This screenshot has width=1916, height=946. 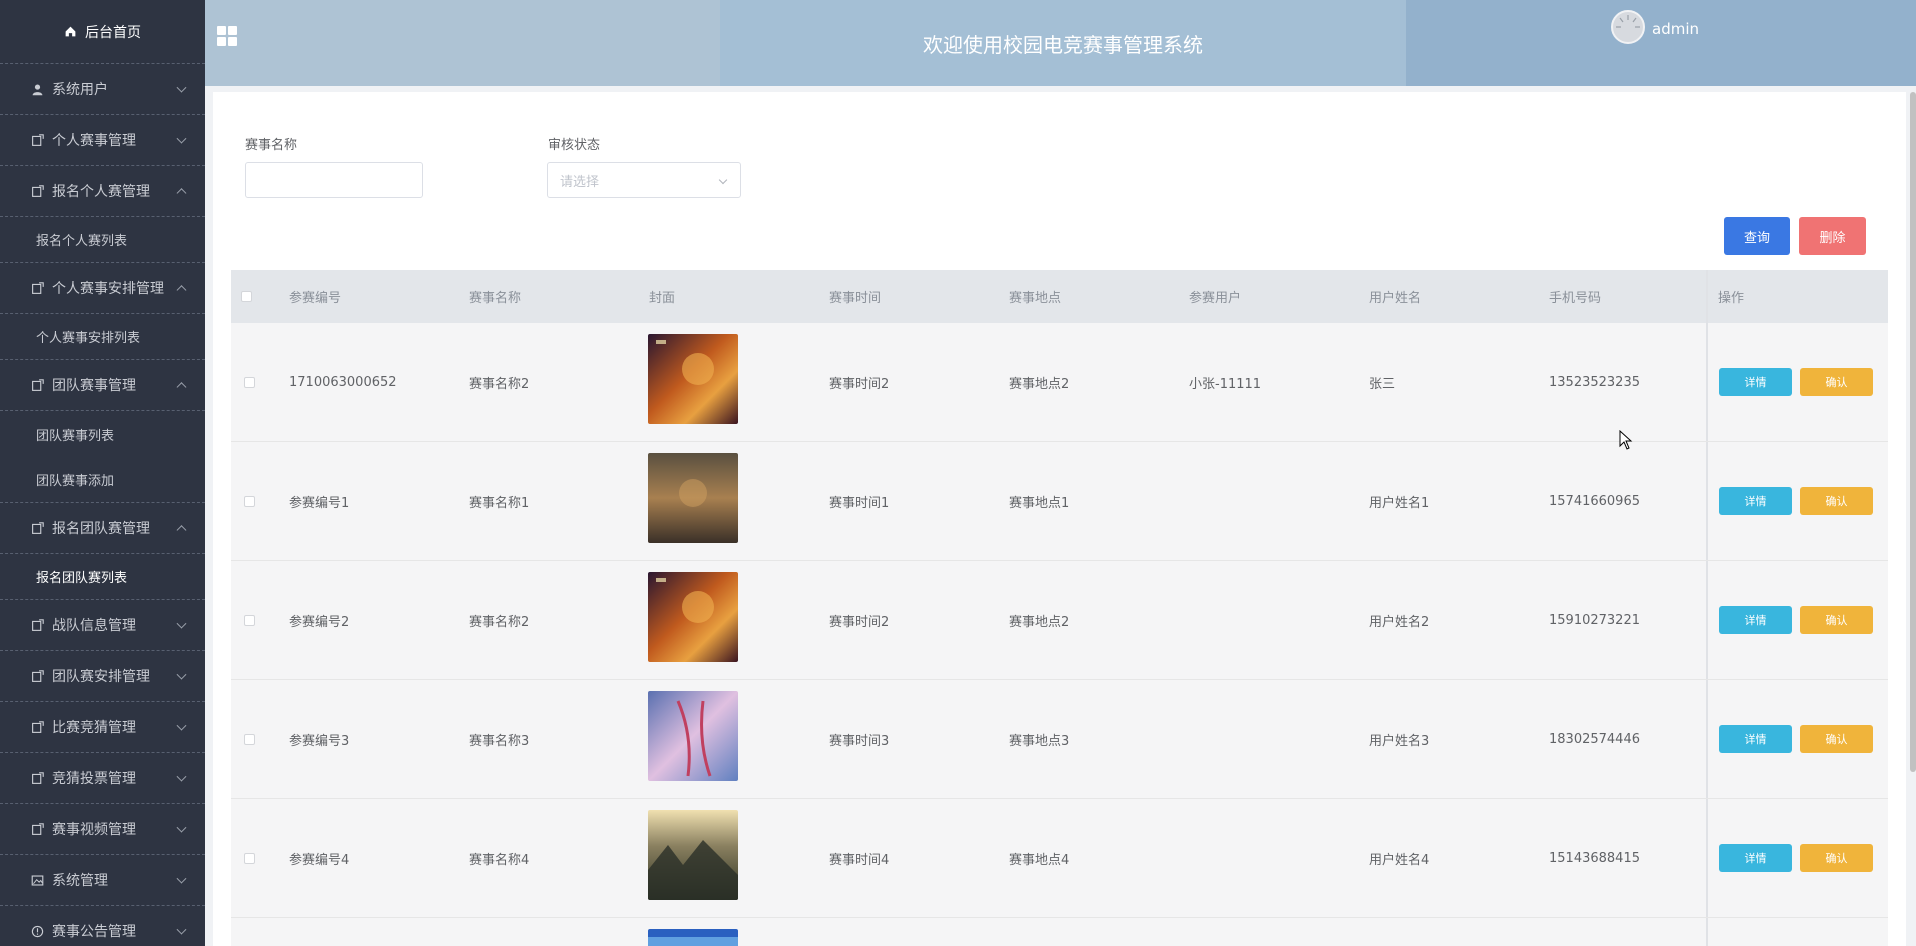 I want to click on sidebar-item-team-events-list: 团队赛事列表, so click(x=102, y=434).